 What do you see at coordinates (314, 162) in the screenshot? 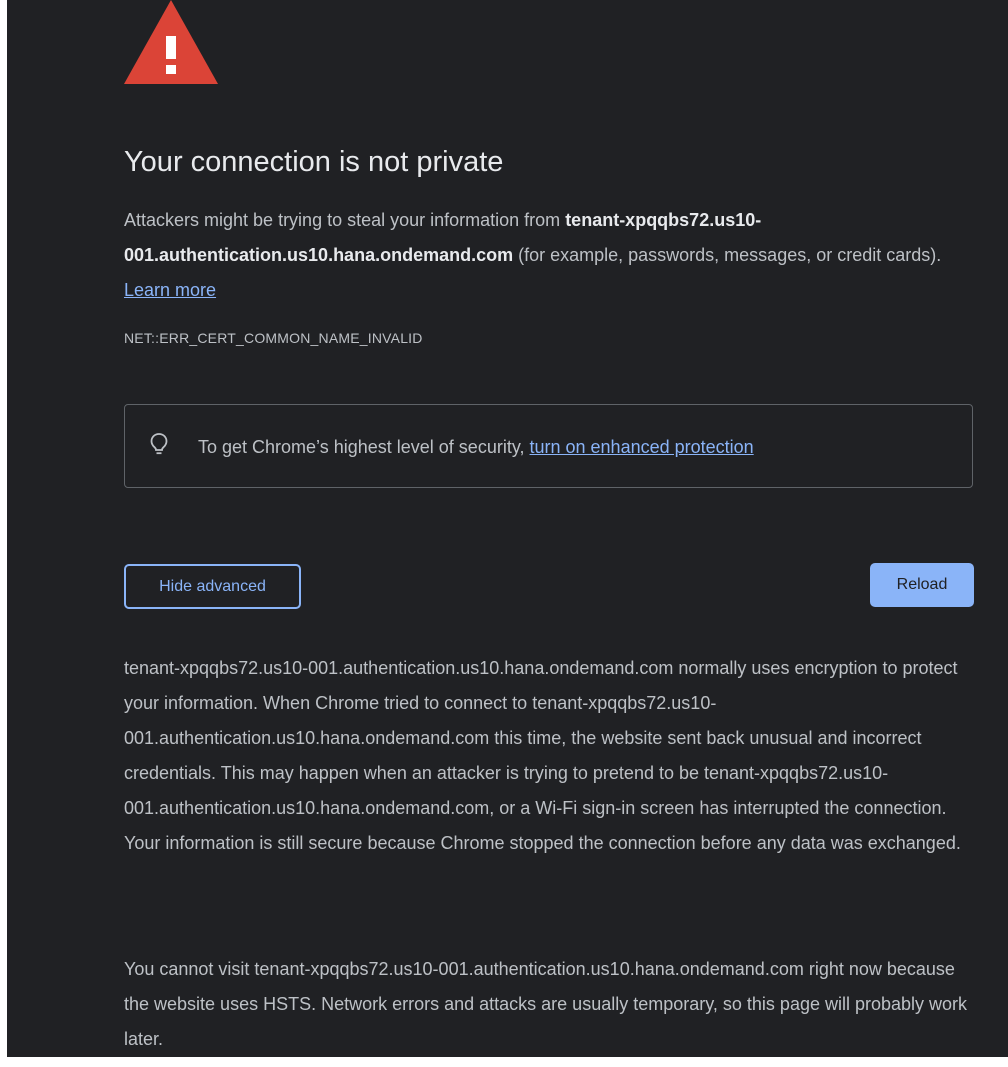
I see `page-title: Your connection is not private` at bounding box center [314, 162].